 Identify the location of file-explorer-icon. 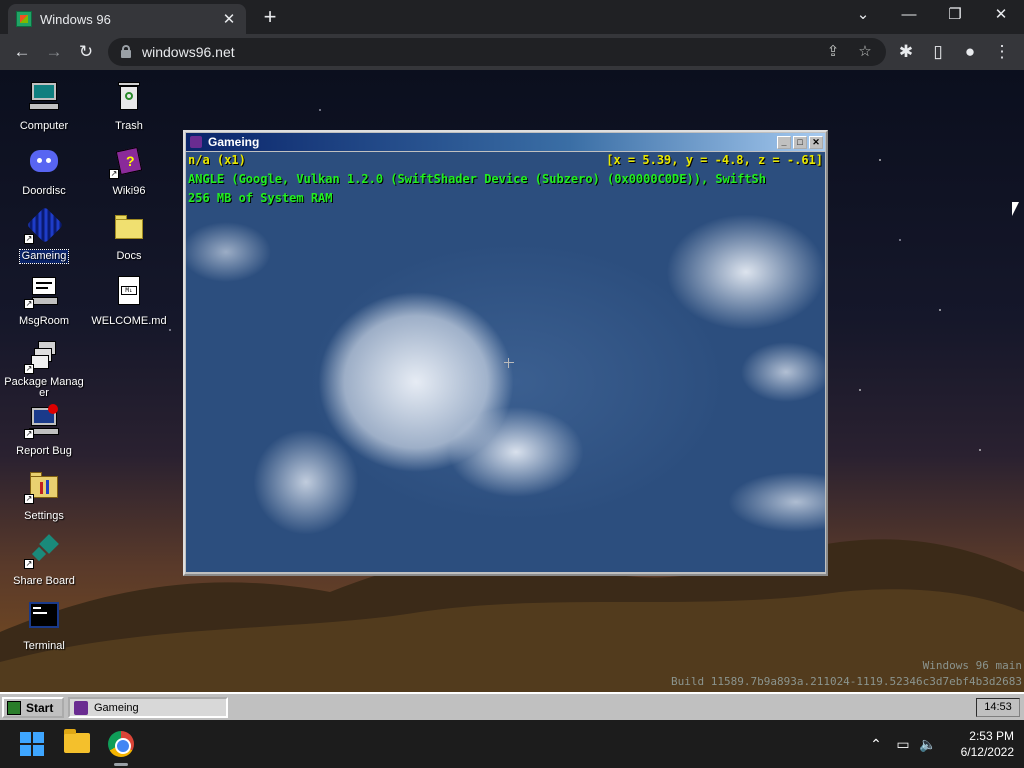
(77, 741).